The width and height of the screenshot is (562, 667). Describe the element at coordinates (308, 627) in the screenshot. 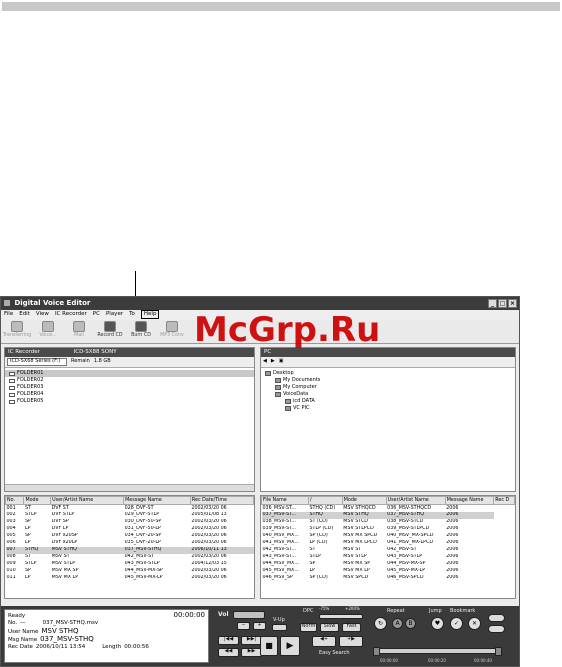

I see `norm-button: Norm` at that location.